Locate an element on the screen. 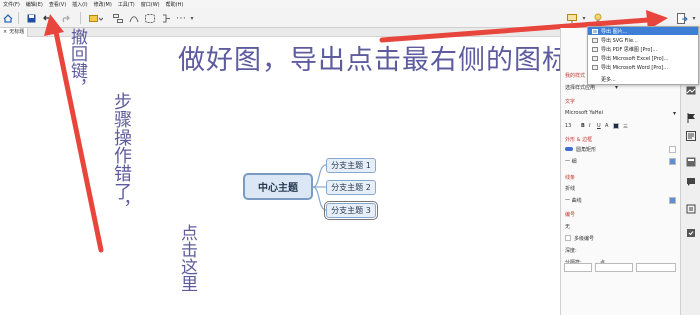  task-icon is located at coordinates (691, 233).